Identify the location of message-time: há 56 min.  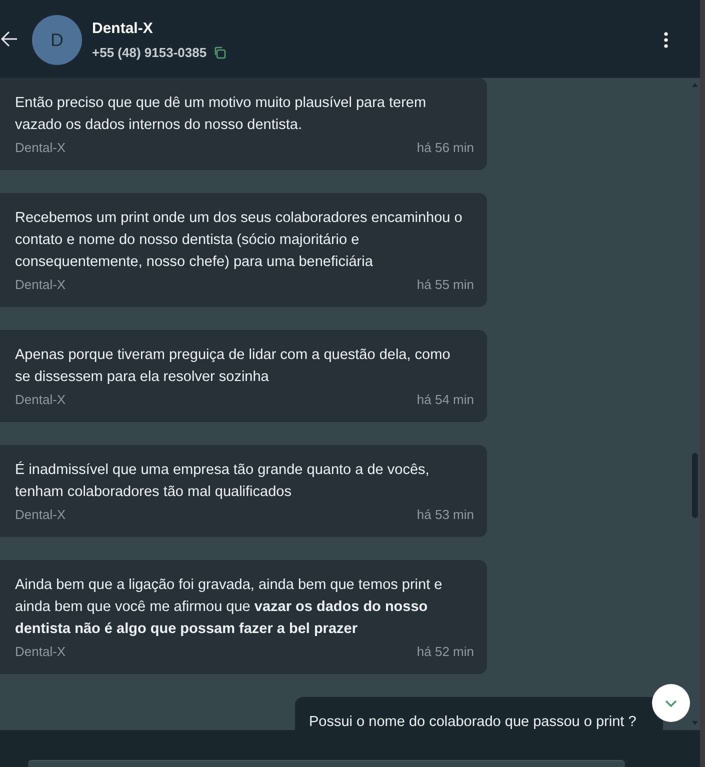
(445, 148).